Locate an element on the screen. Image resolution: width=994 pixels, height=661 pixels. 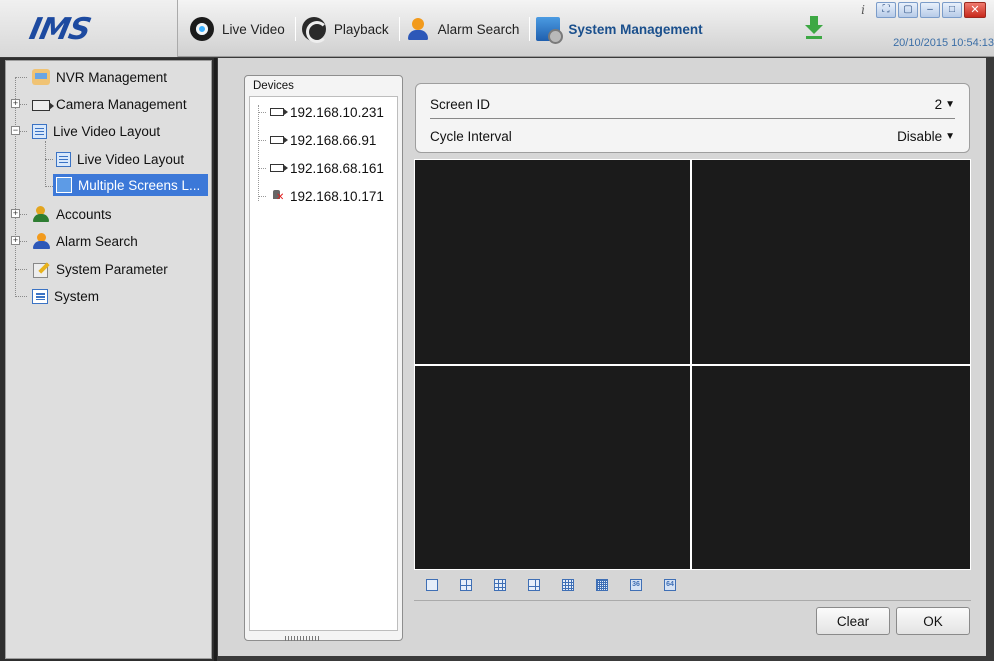
nav-playback-label: Playback is located at coordinates (361, 29).